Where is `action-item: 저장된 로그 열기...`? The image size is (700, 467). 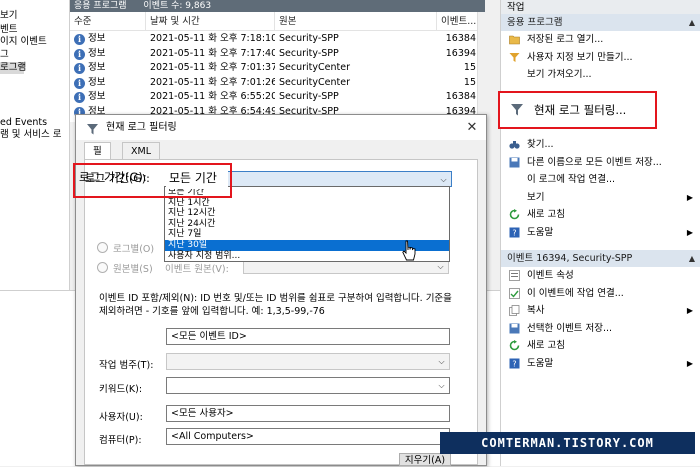 action-item: 저장된 로그 열기... is located at coordinates (600, 39).